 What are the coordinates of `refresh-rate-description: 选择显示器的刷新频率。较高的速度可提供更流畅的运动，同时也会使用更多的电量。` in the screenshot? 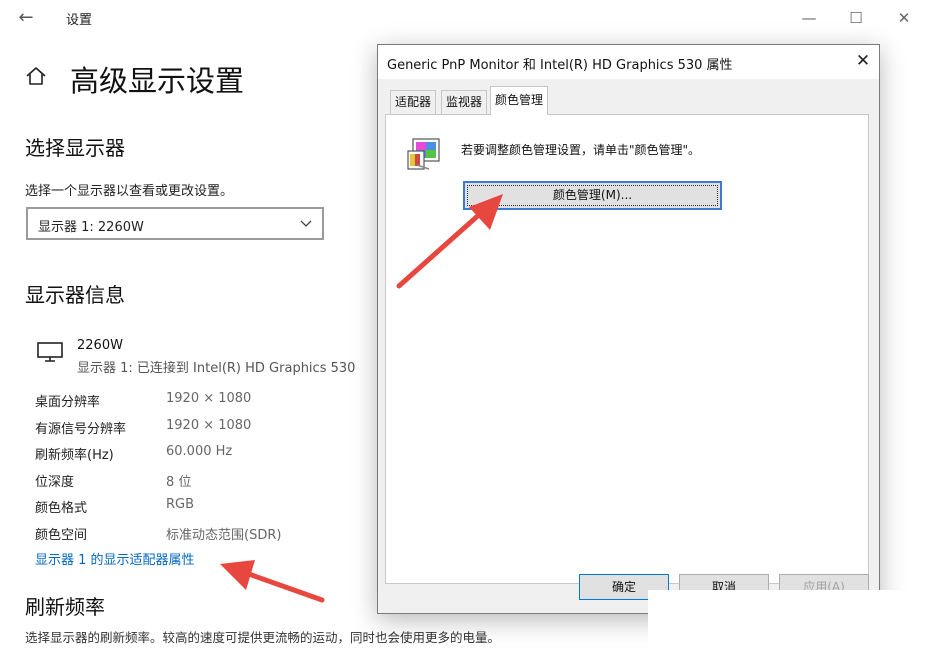 It's located at (263, 637).